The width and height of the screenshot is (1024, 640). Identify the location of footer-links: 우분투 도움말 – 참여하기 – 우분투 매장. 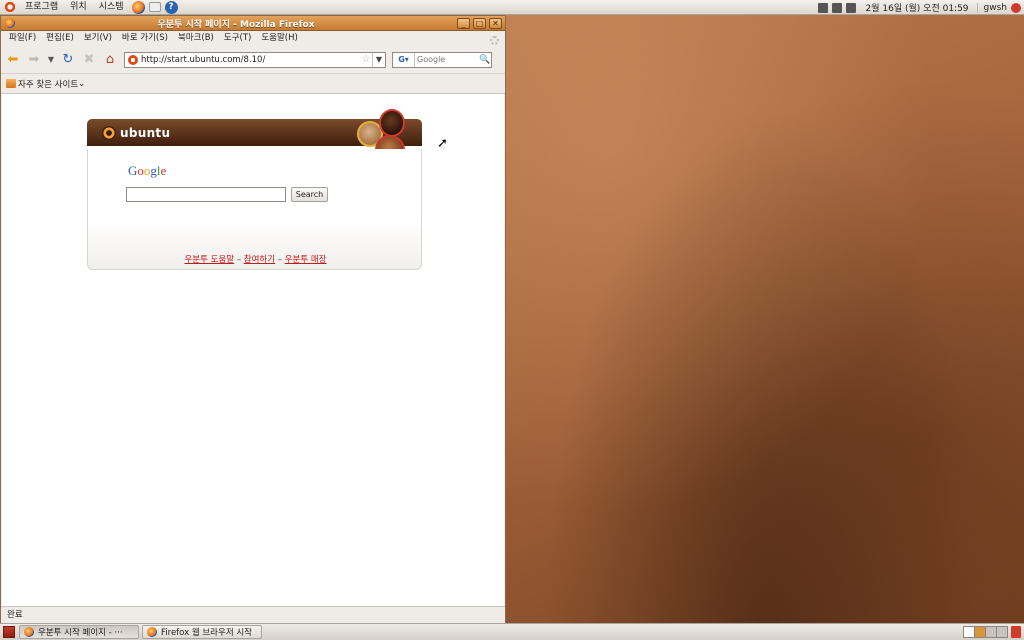
(255, 259).